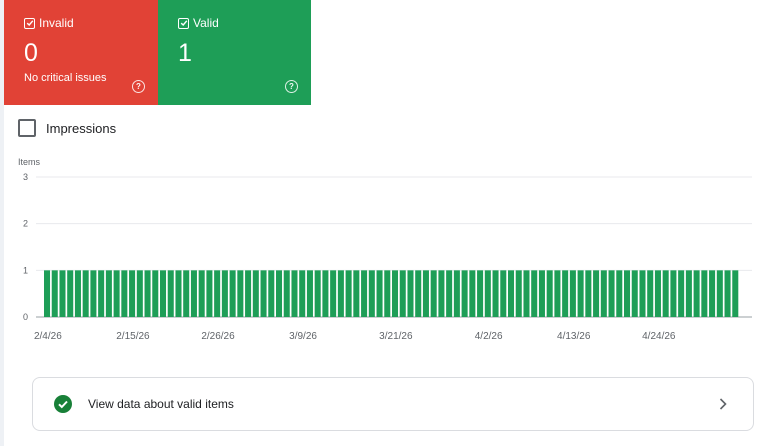  What do you see at coordinates (81, 128) in the screenshot?
I see `impressions-label: Impressions` at bounding box center [81, 128].